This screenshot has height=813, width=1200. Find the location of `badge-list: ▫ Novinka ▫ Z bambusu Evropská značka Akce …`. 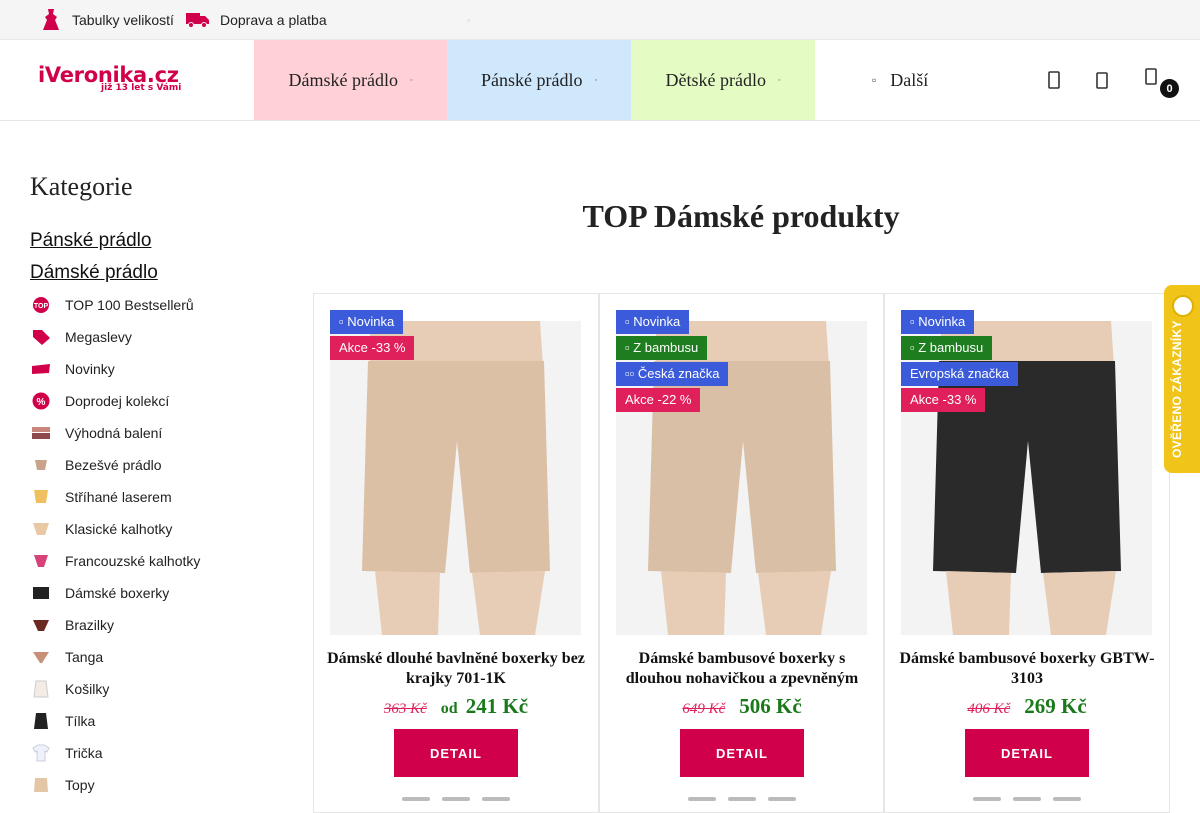

badge-list: ▫ Novinka ▫ Z bambusu Evropská značka Akce … is located at coordinates (959, 362).